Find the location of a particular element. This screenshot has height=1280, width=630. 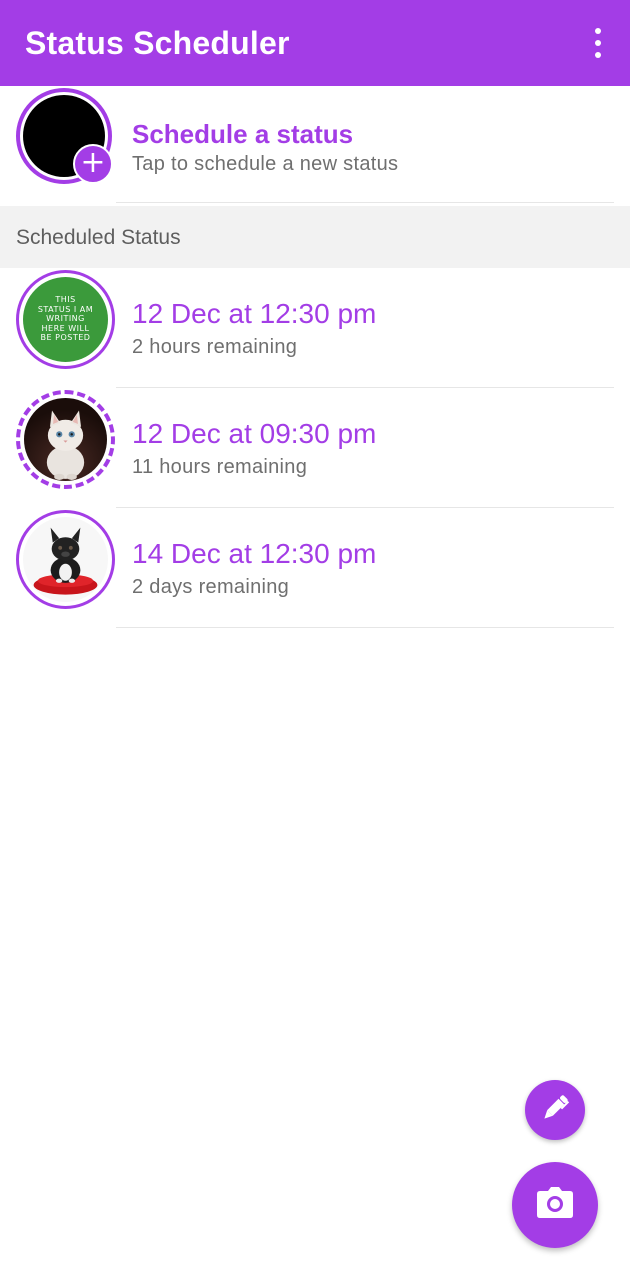

scheduled-status-item: 12 Dec at 09:30 pm 11 hours remaining is located at coordinates (315, 448).